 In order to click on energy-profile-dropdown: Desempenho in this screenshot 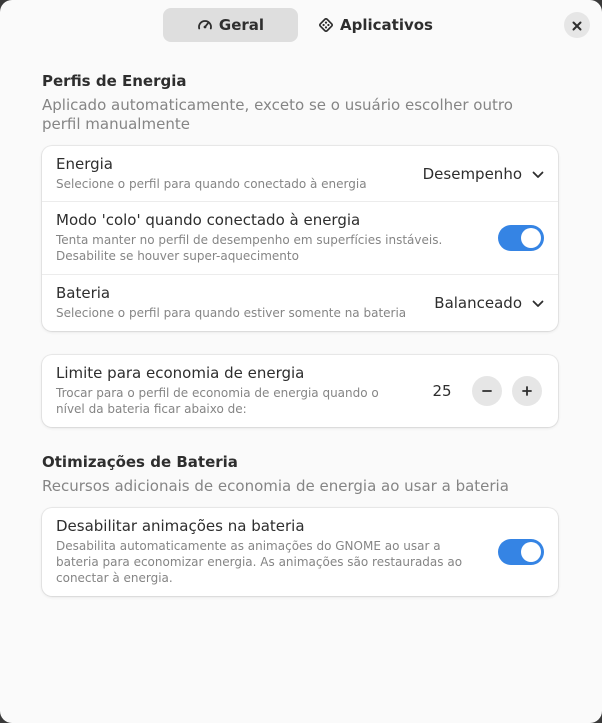, I will do `click(483, 174)`.